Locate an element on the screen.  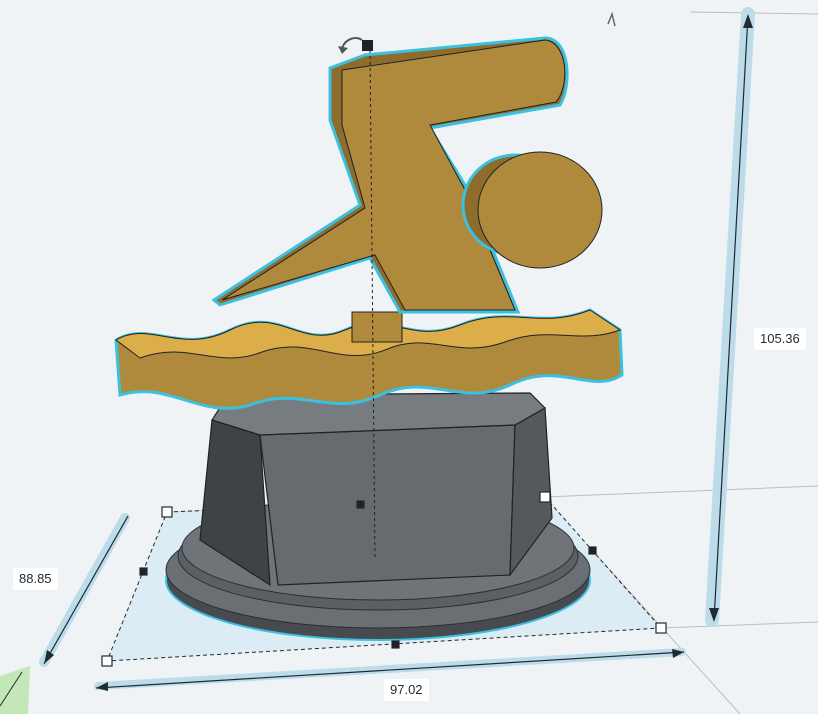
swimmer-post is located at coordinates (377, 327).